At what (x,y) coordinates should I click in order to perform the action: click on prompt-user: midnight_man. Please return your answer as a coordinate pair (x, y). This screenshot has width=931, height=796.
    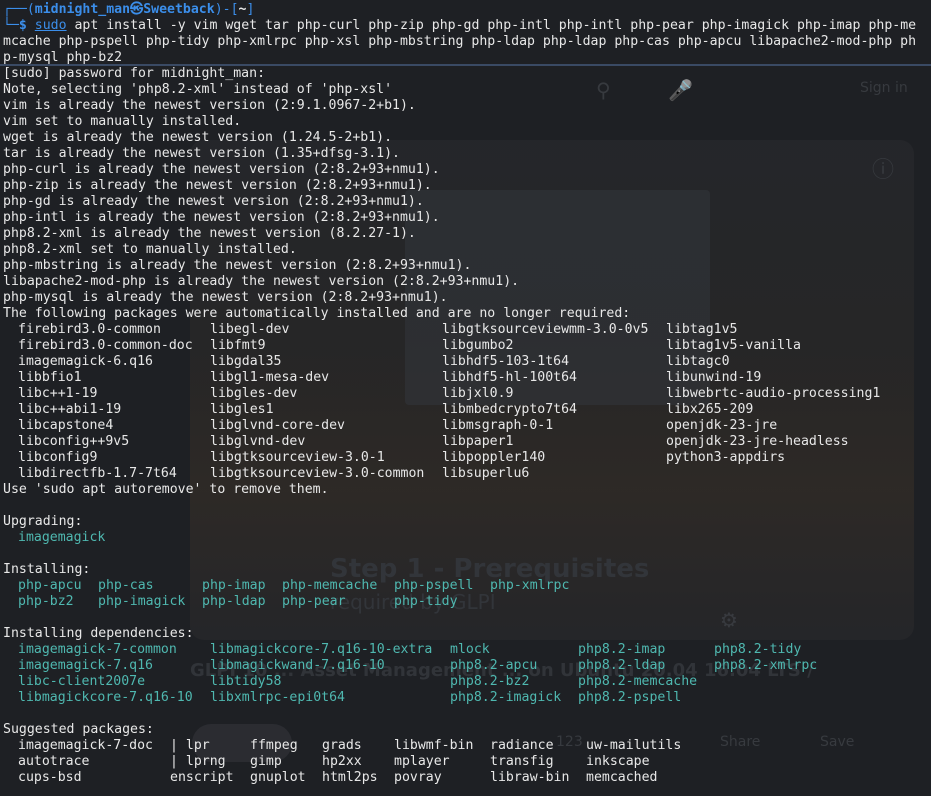
    Looking at the image, I should click on (82, 9).